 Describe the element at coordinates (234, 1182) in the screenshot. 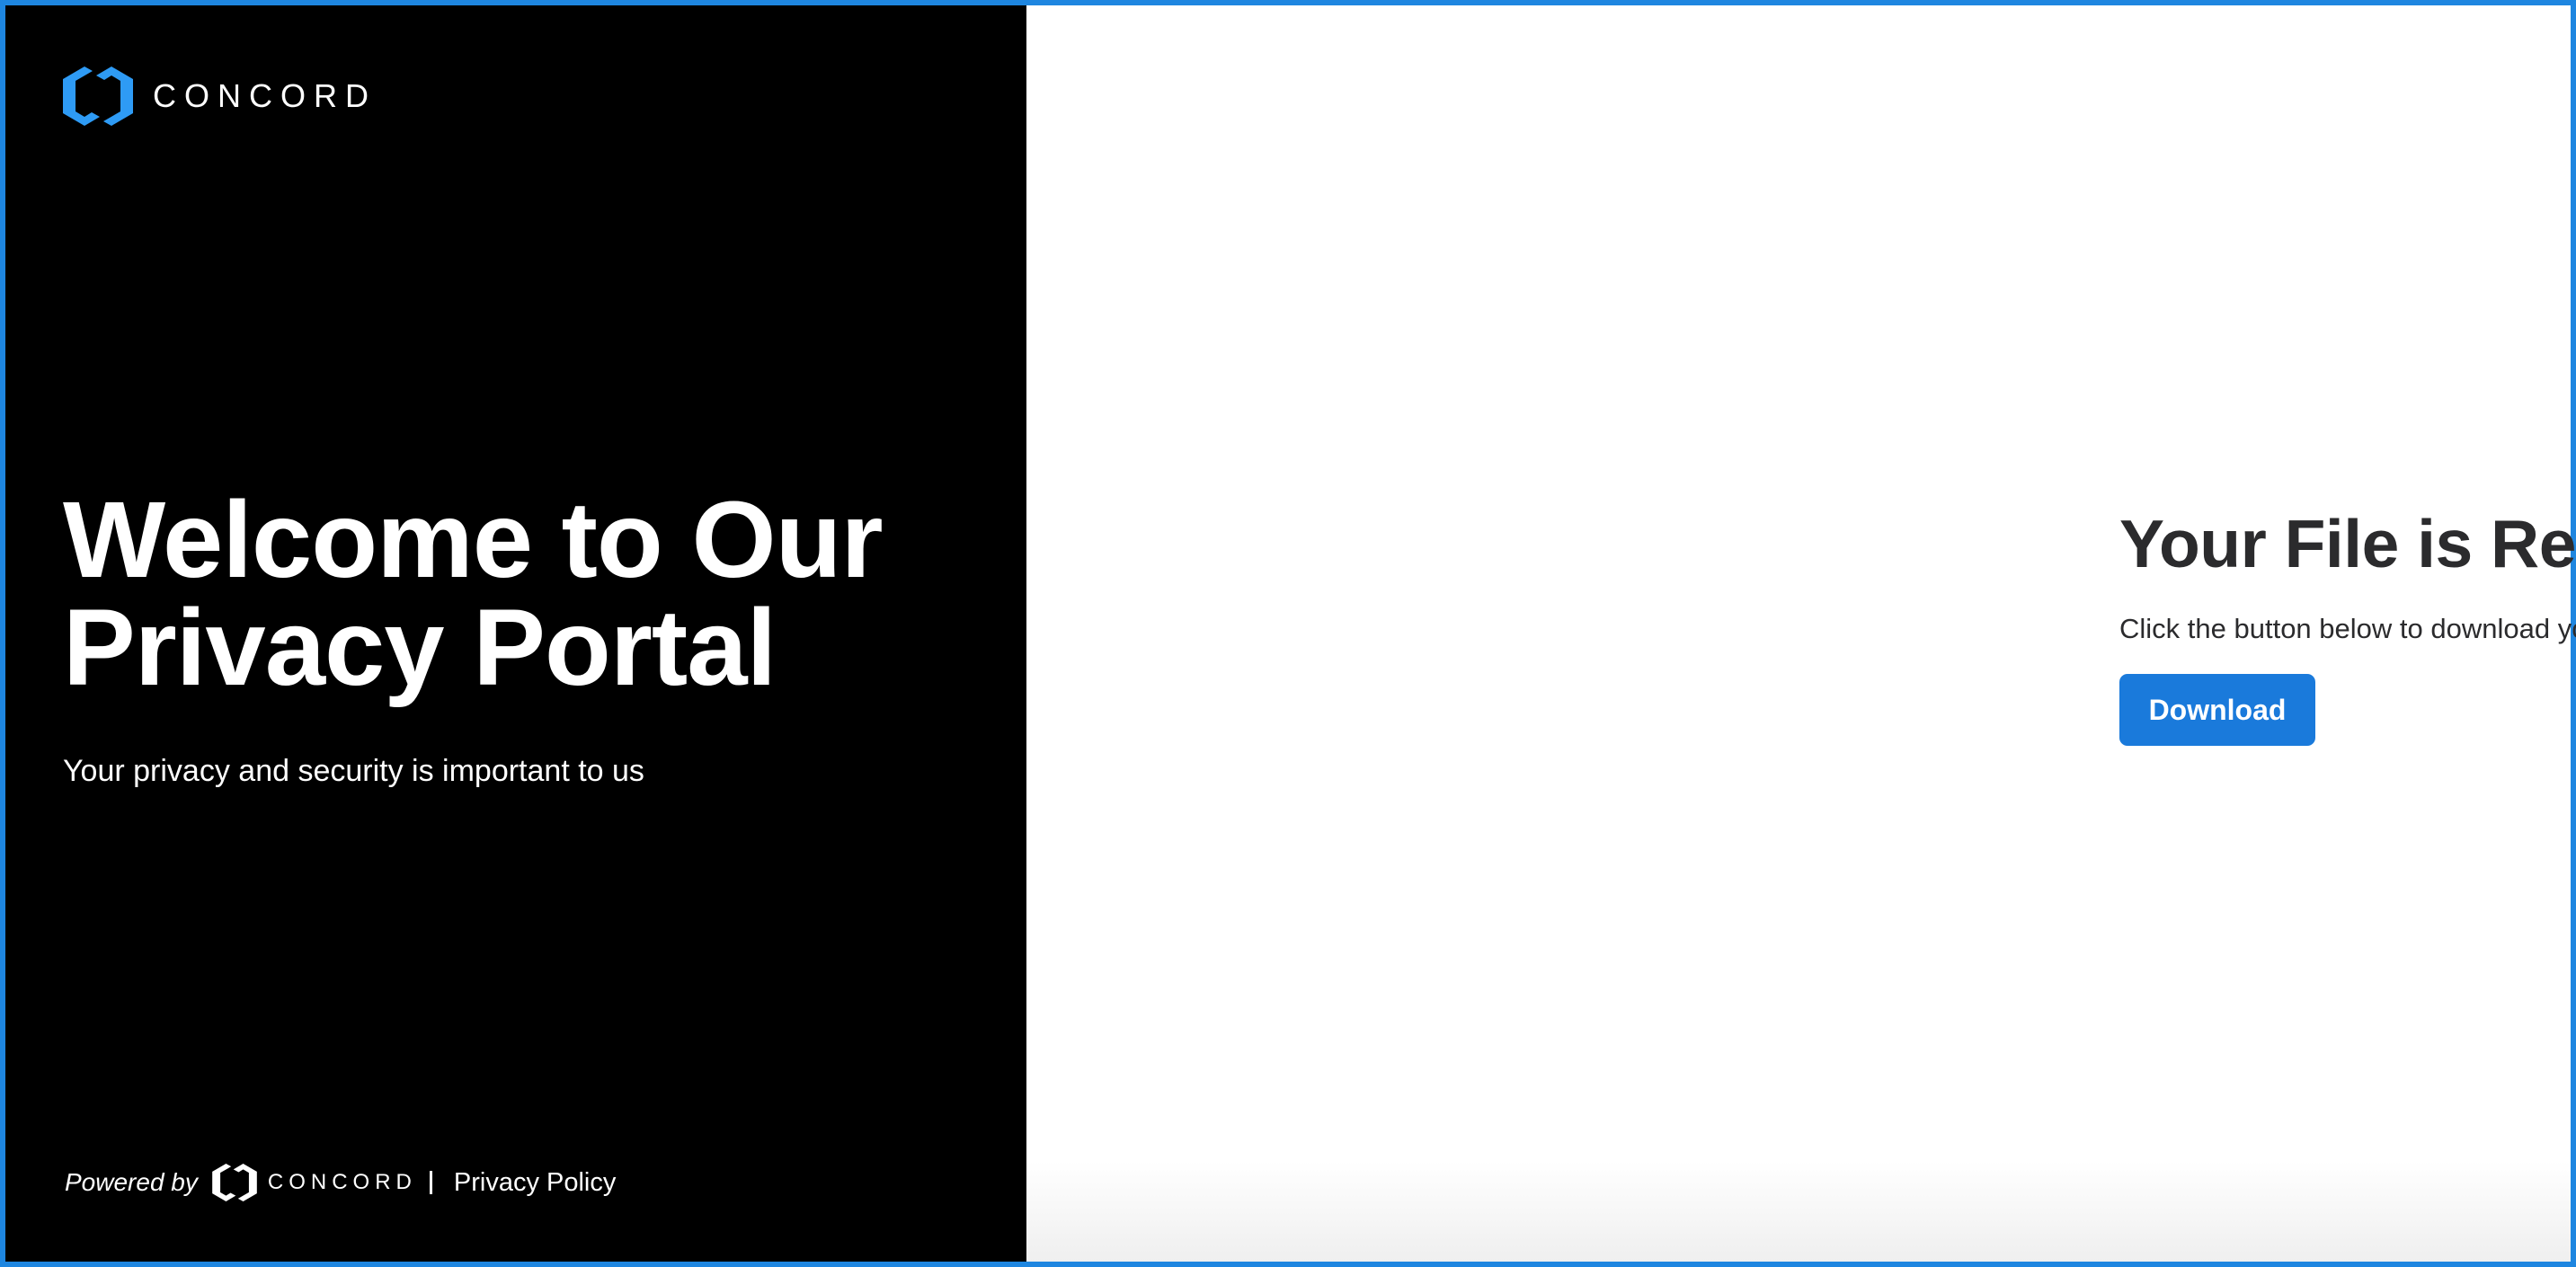

I see `concord-footer-logo-icon` at that location.